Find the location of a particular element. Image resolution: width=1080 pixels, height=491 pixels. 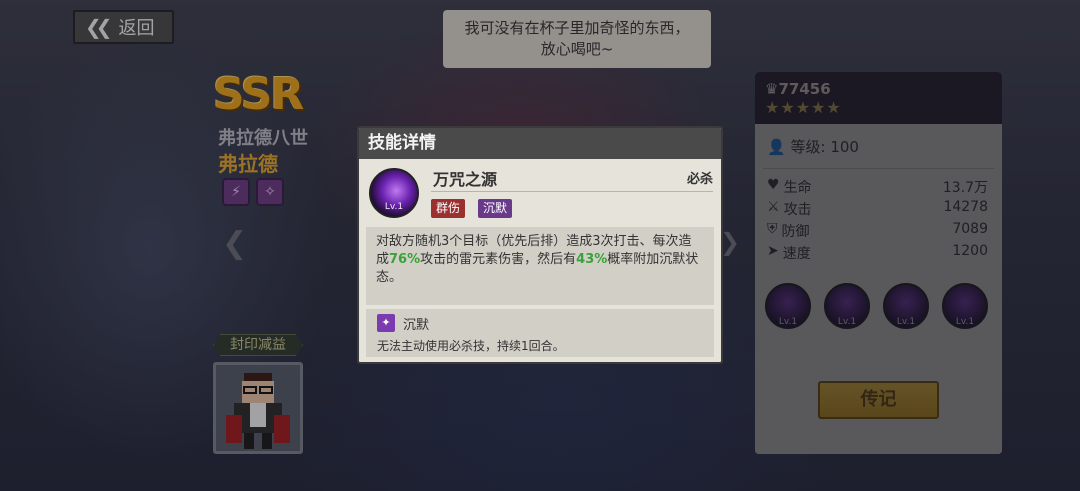

skill-level-label: Lv.1 is located at coordinates (394, 207).